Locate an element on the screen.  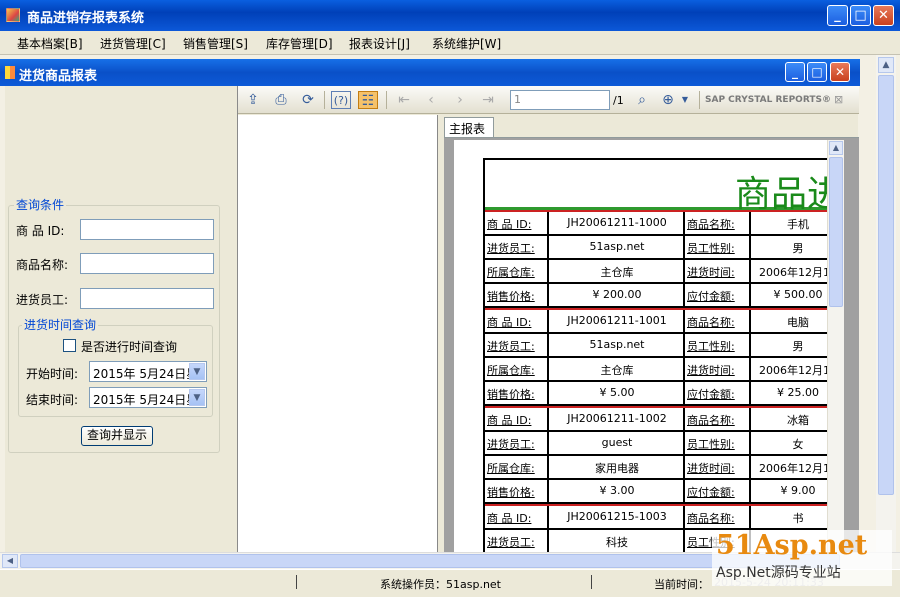
query-submit-button: 查询并显示 is located at coordinates (117, 436).